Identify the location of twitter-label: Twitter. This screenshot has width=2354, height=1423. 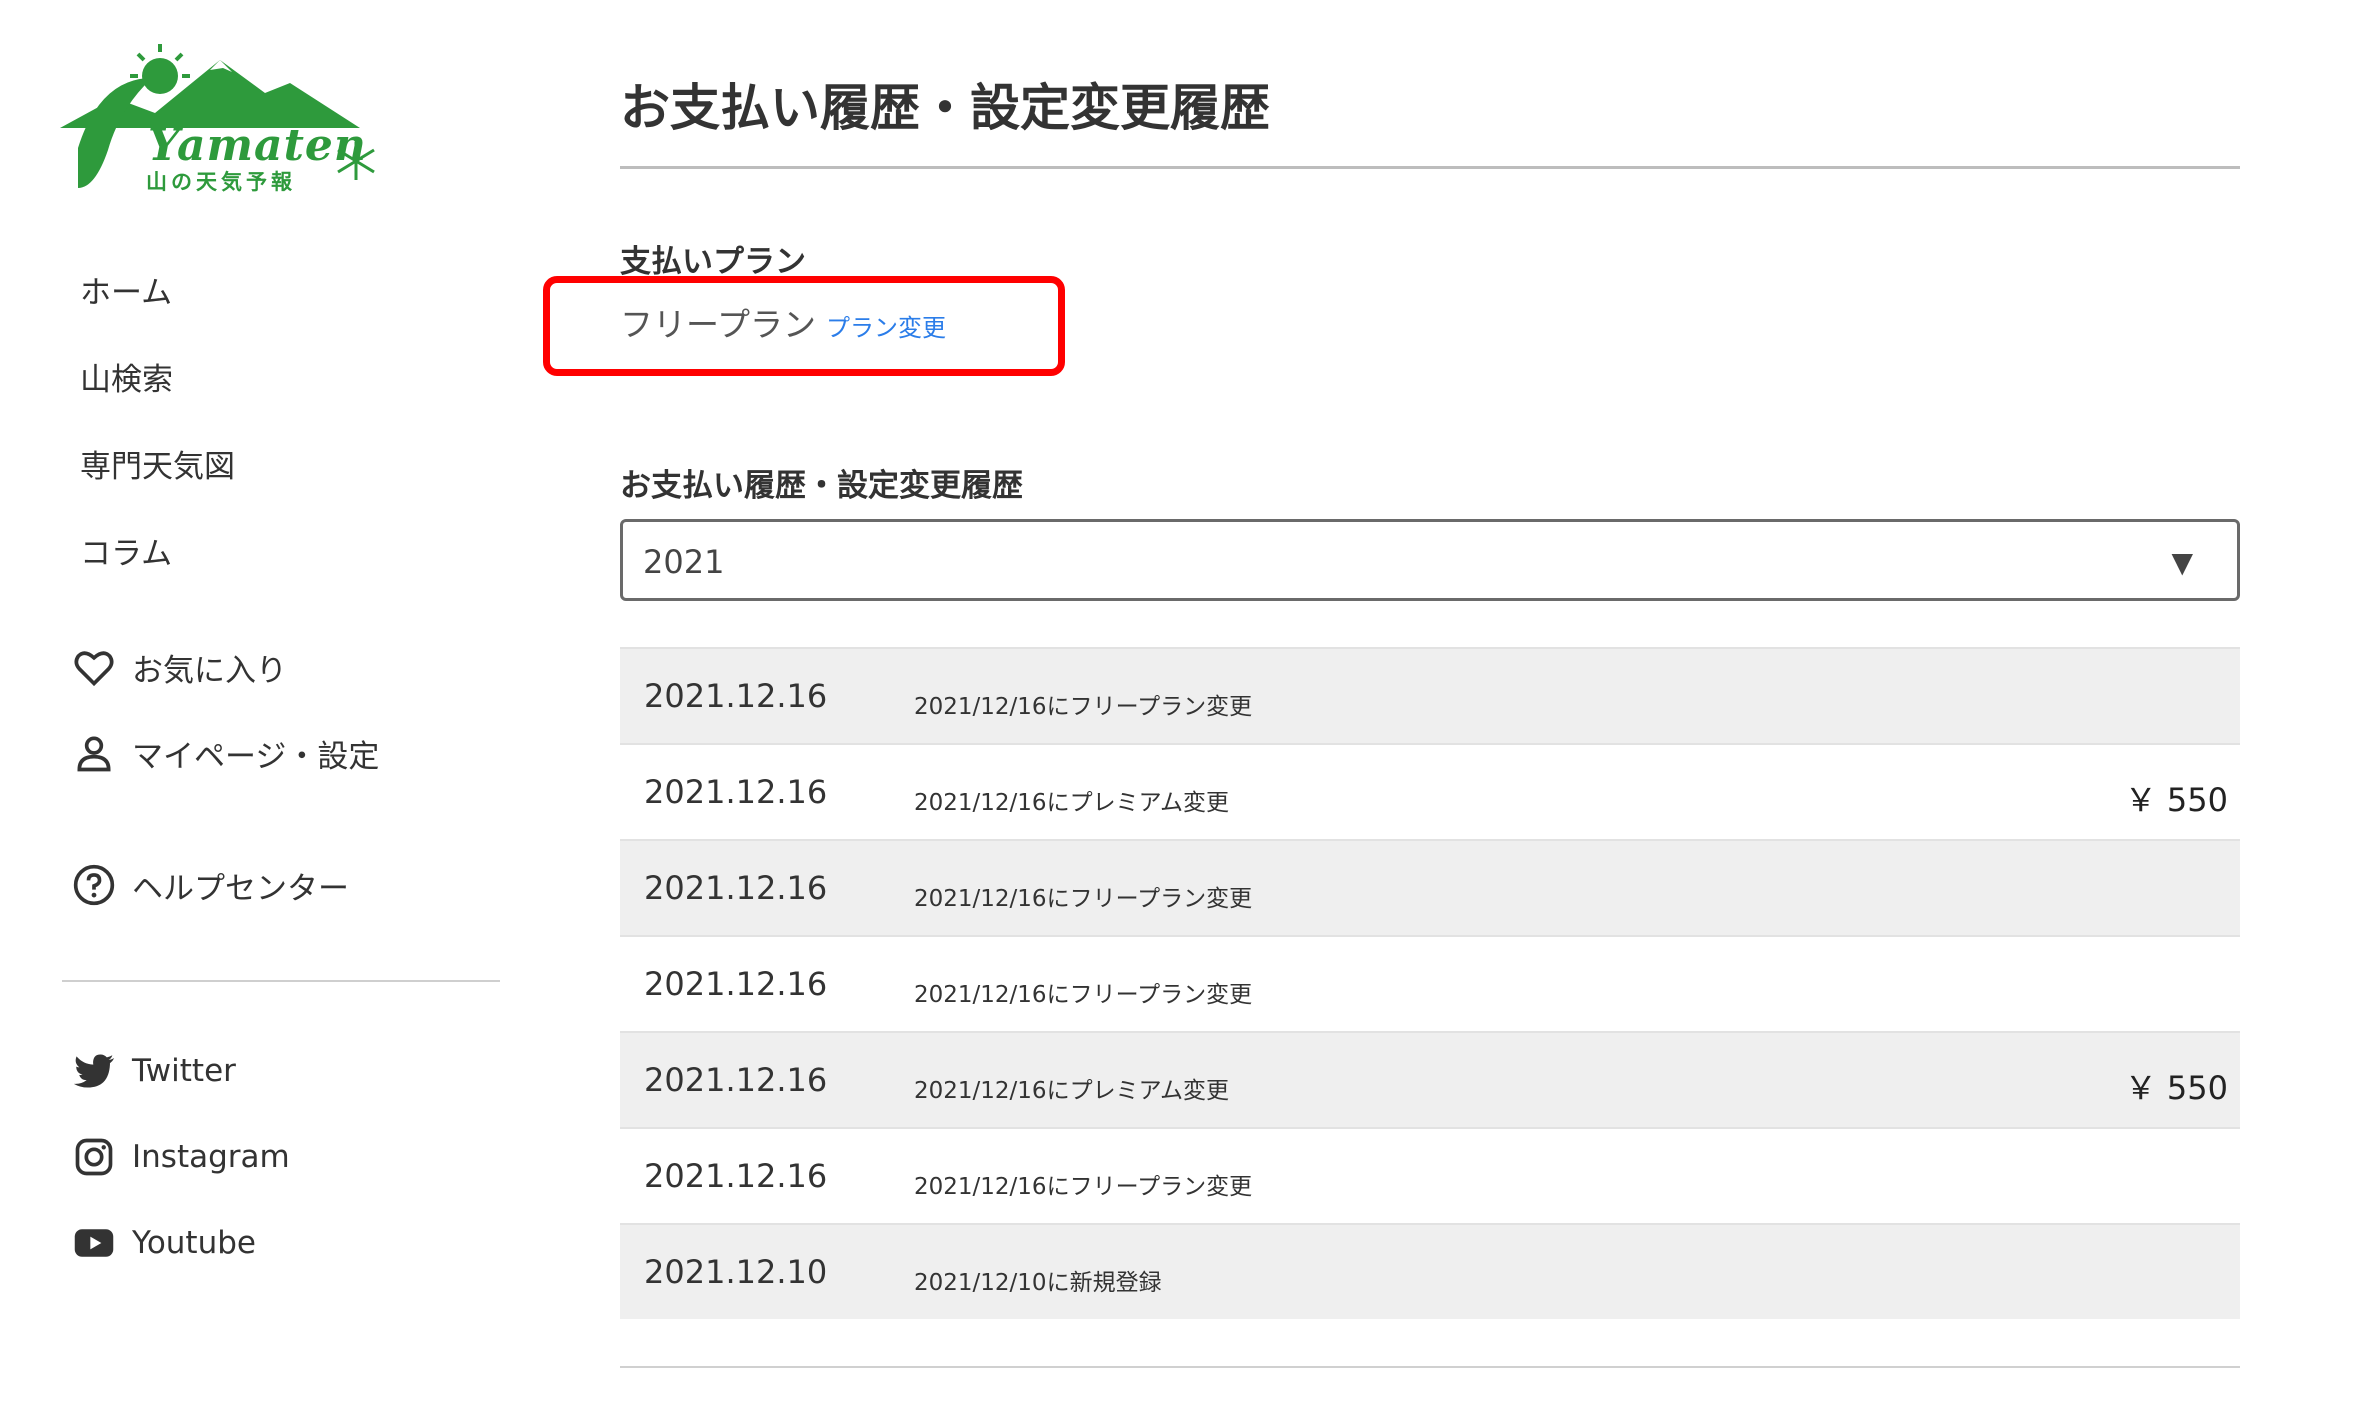
(184, 1071).